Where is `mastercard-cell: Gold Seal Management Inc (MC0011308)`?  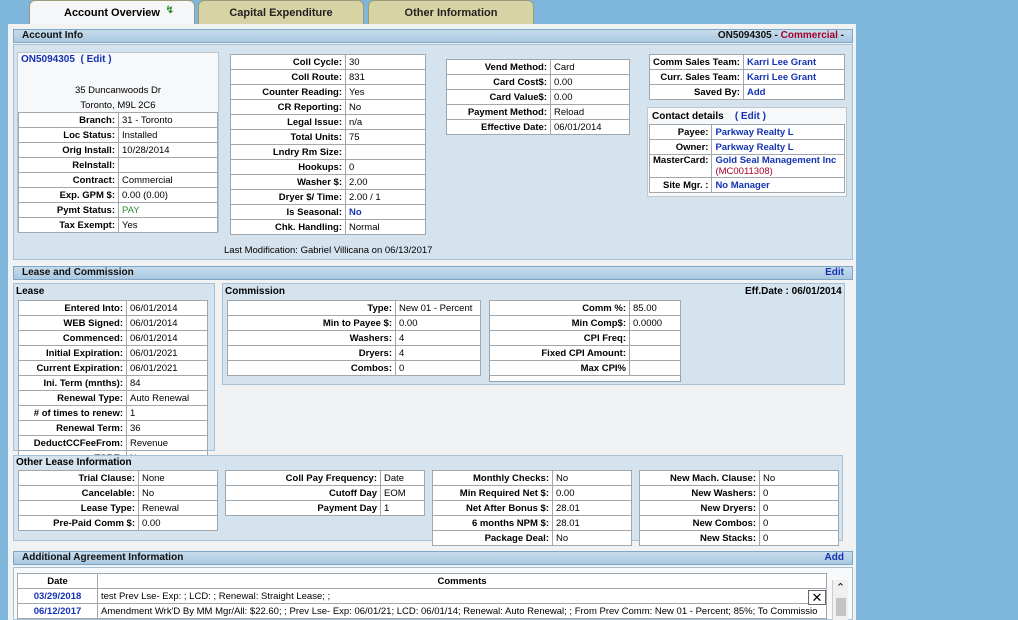
mastercard-cell: Gold Seal Management Inc (MC0011308) is located at coordinates (778, 166).